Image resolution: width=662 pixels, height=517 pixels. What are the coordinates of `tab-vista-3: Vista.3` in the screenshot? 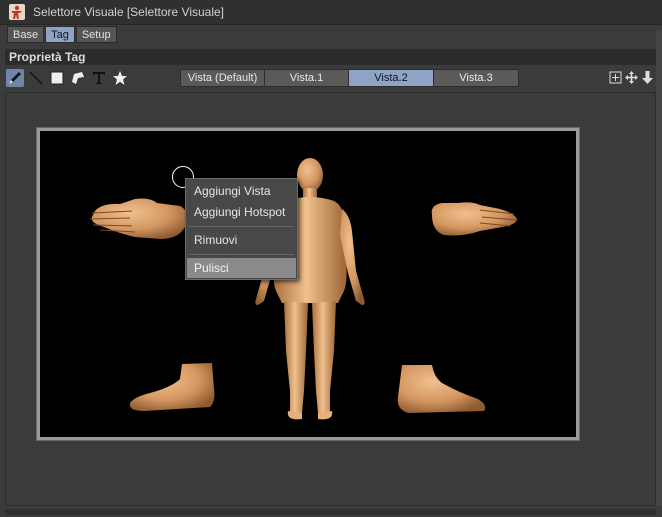 It's located at (476, 78).